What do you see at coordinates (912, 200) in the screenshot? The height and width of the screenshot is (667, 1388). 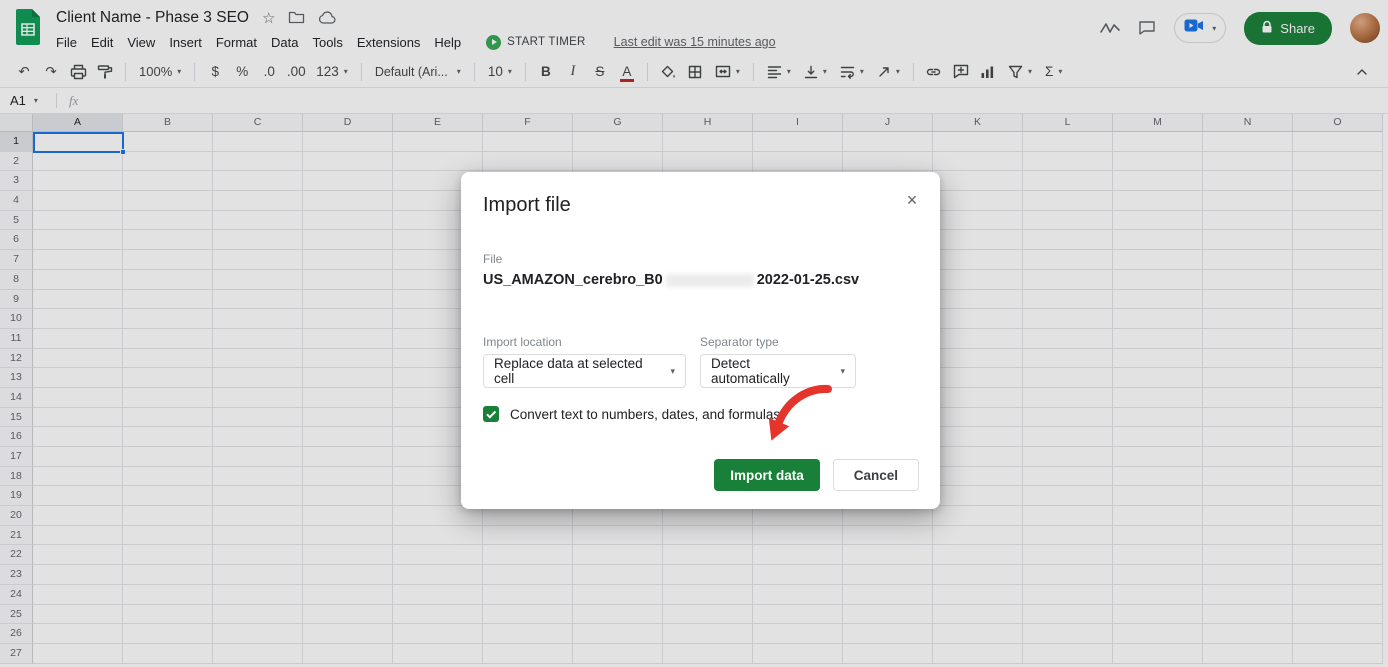 I see `close-icon: ×` at bounding box center [912, 200].